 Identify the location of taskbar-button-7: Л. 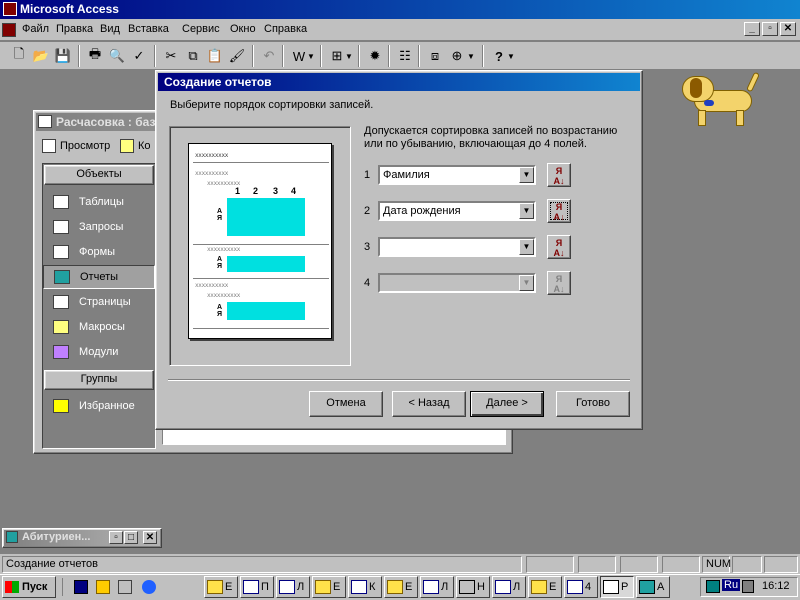
(437, 587).